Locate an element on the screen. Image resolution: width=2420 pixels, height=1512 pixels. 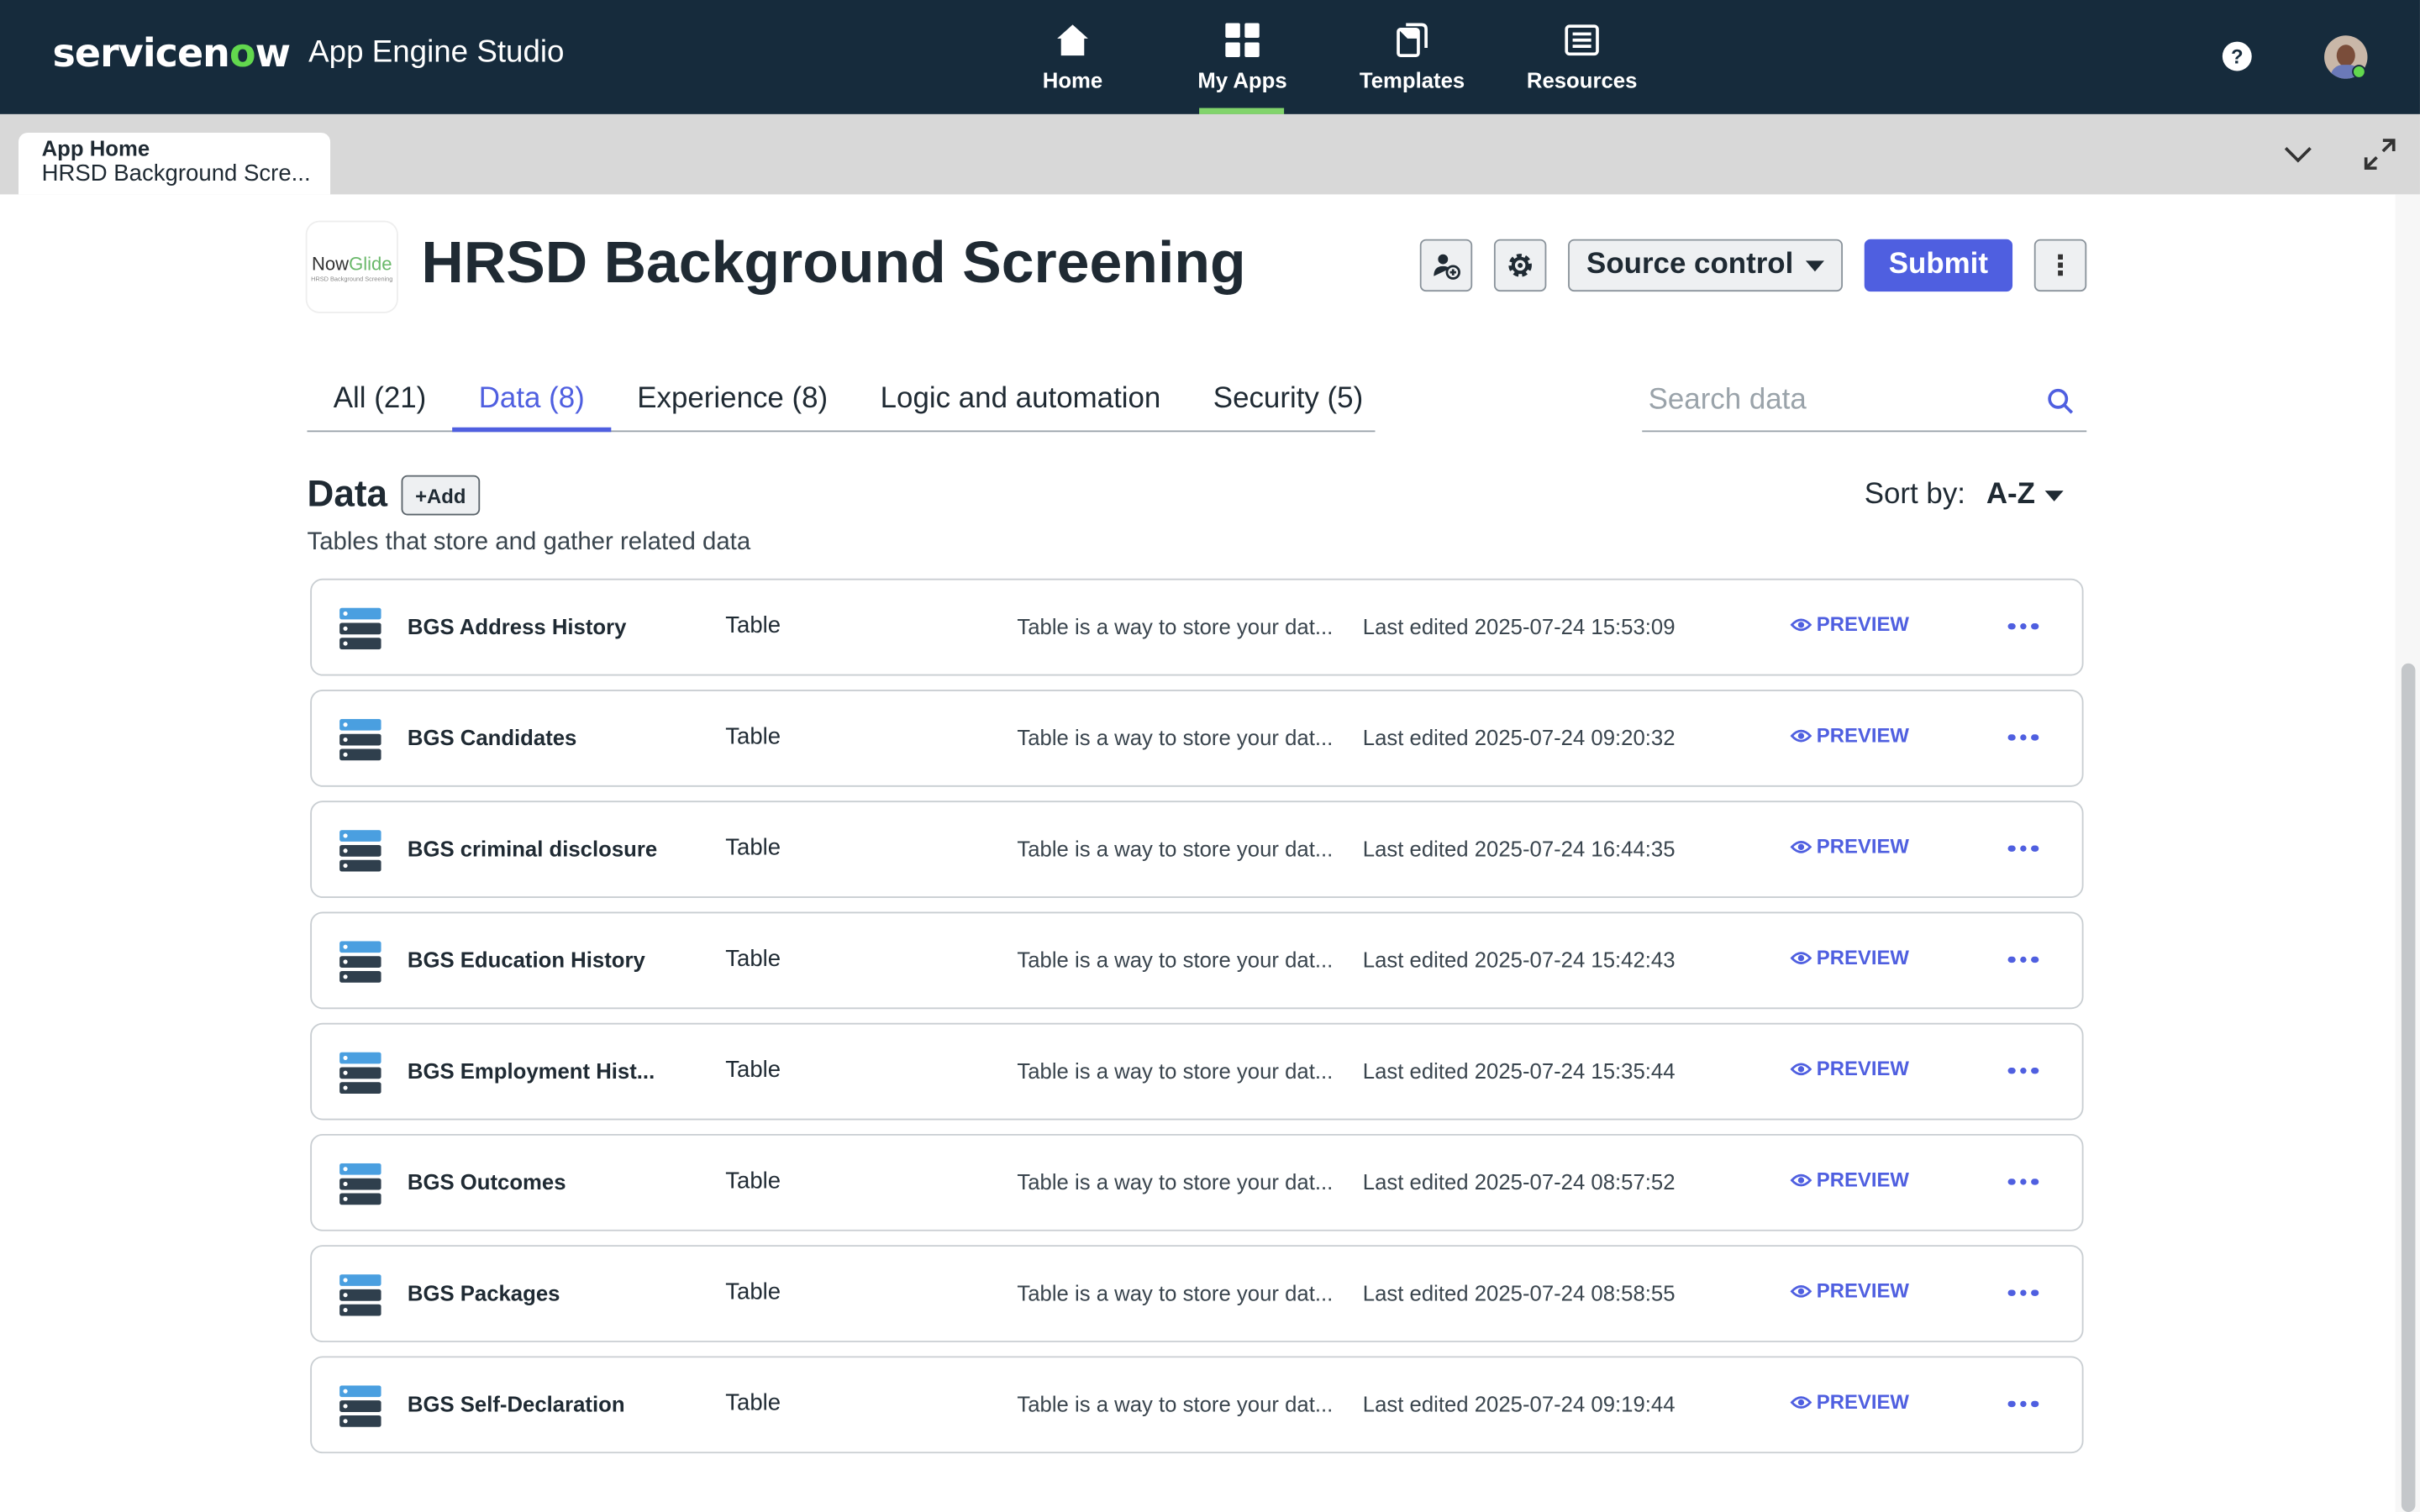
nav-resources-label: Resources is located at coordinates (1582, 80).